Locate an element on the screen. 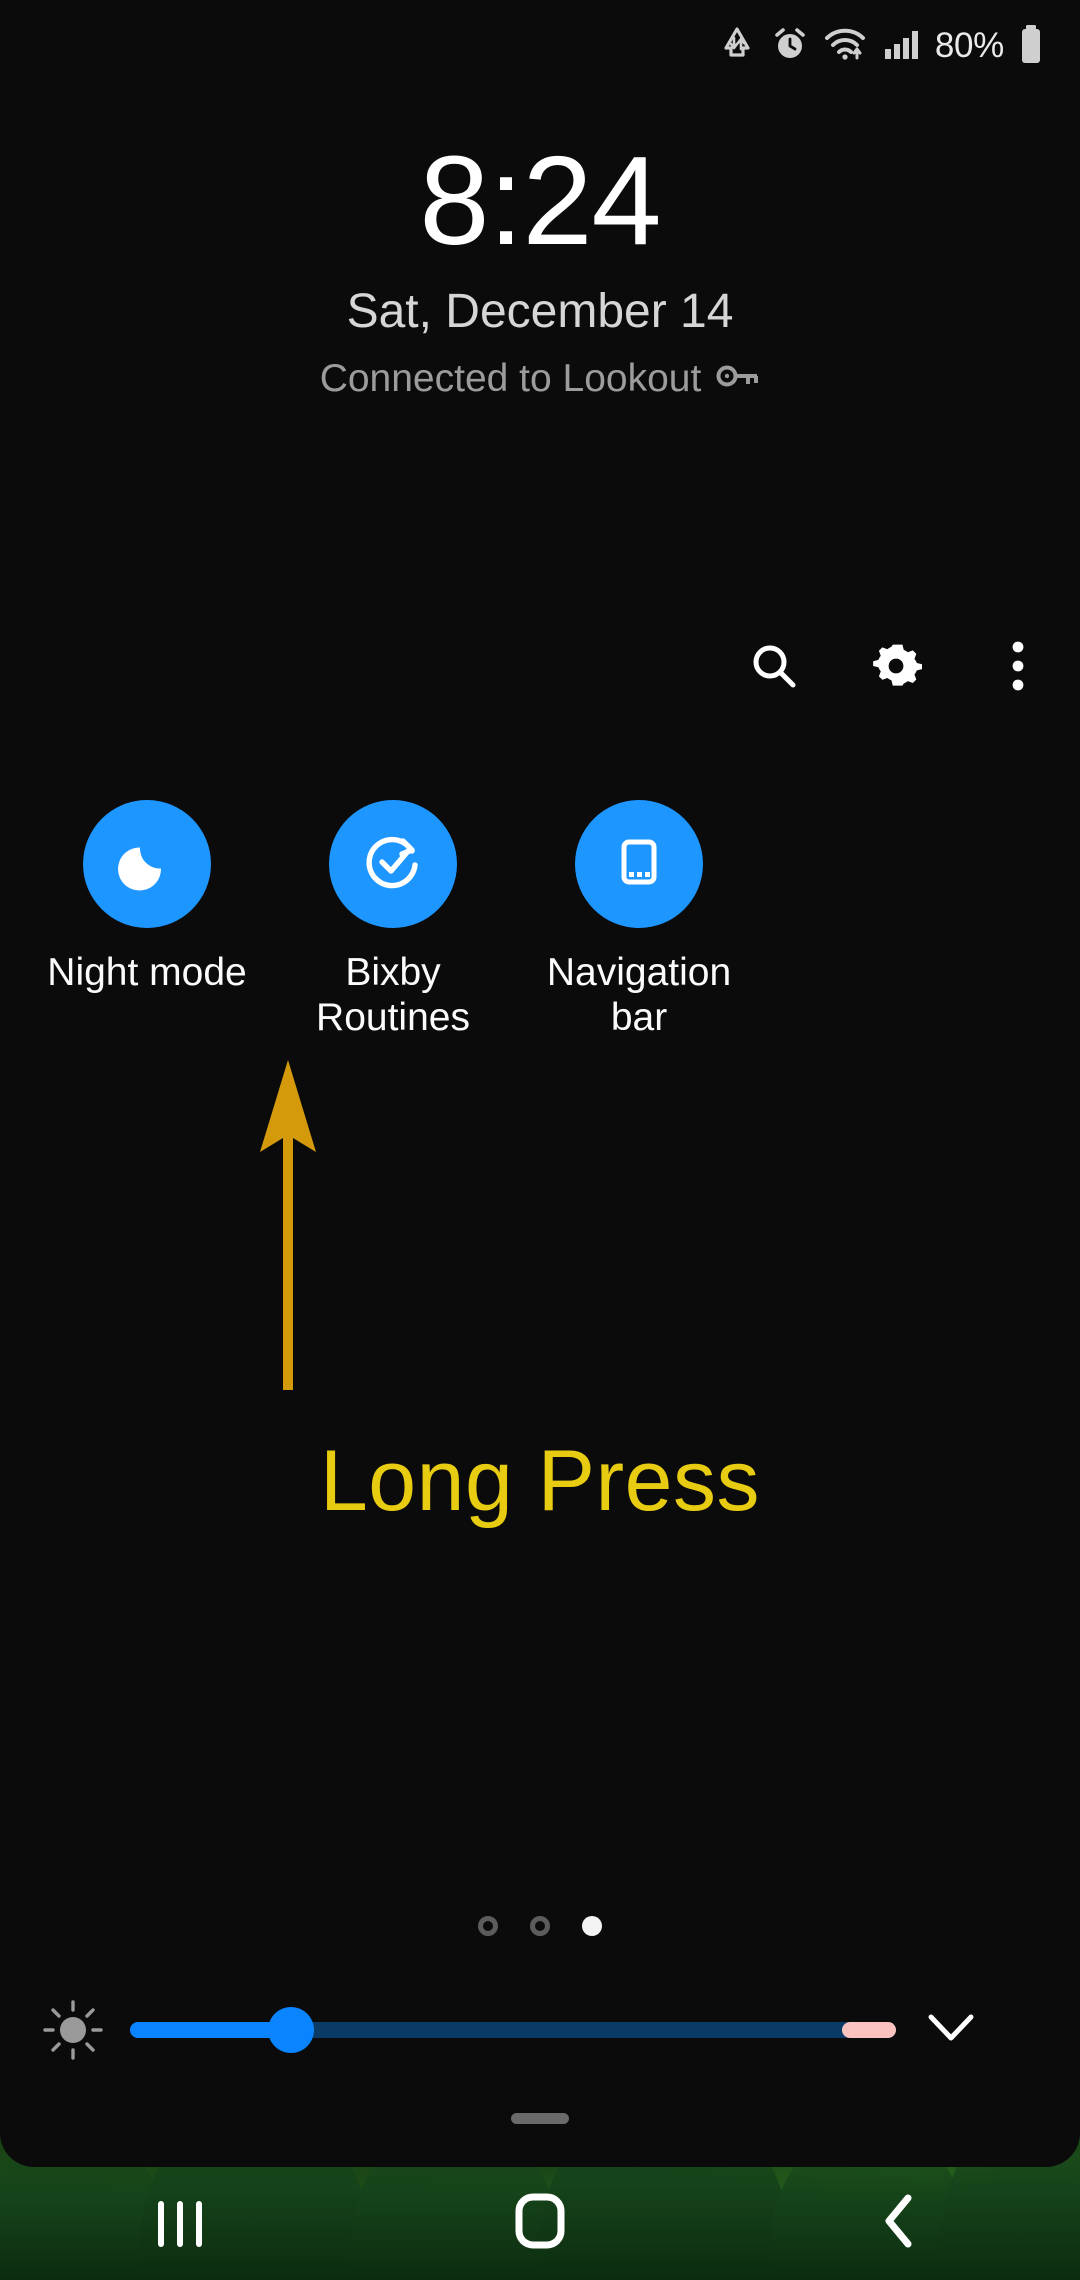  brightness-auto-marker is located at coordinates (869, 2030).